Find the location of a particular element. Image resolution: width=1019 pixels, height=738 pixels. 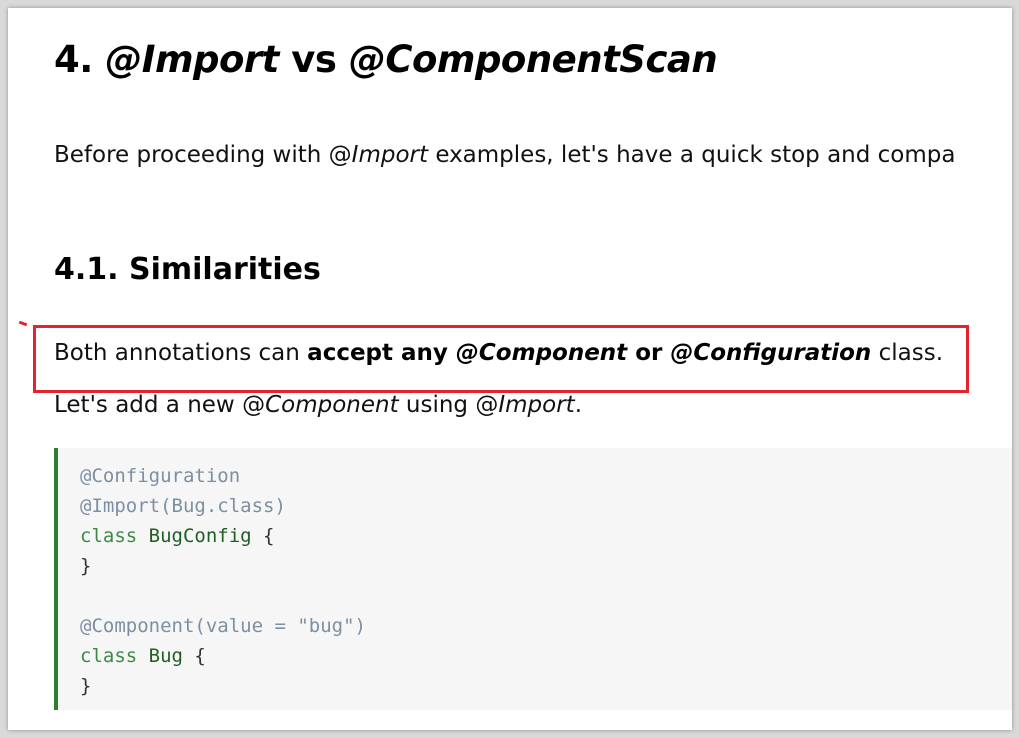

code-line: class BugConfig { is located at coordinates (177, 536).